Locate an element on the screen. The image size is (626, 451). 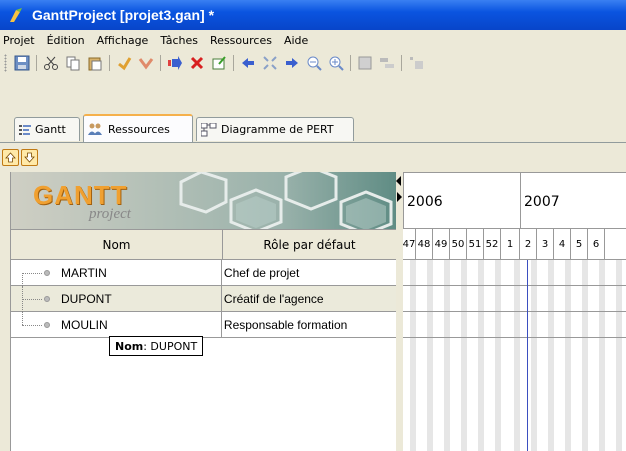
move-down-button is located at coordinates (29, 157).